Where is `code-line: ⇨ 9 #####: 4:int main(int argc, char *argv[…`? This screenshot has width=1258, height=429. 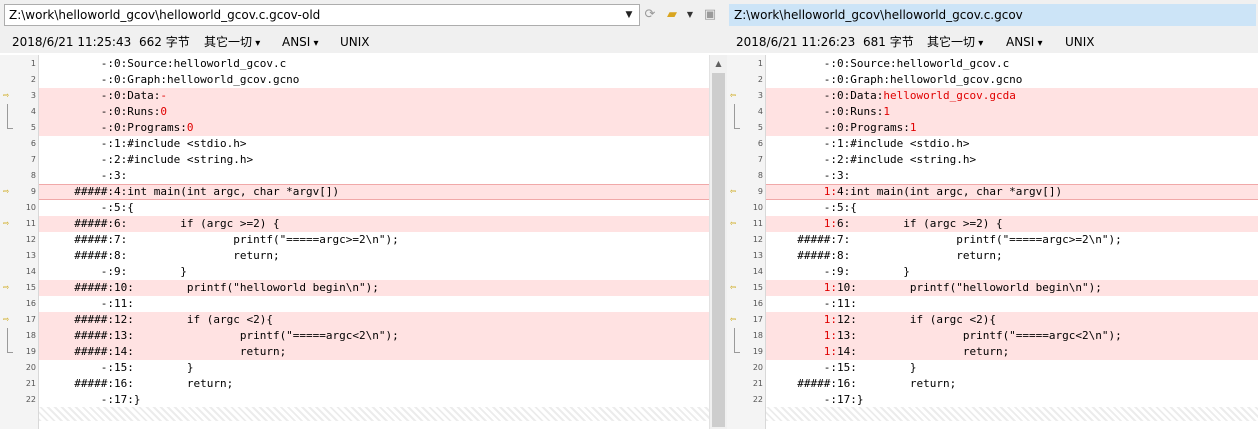 code-line: ⇨ 9 #####: 4:int main(int argc, char *argv[… is located at coordinates (363, 192).